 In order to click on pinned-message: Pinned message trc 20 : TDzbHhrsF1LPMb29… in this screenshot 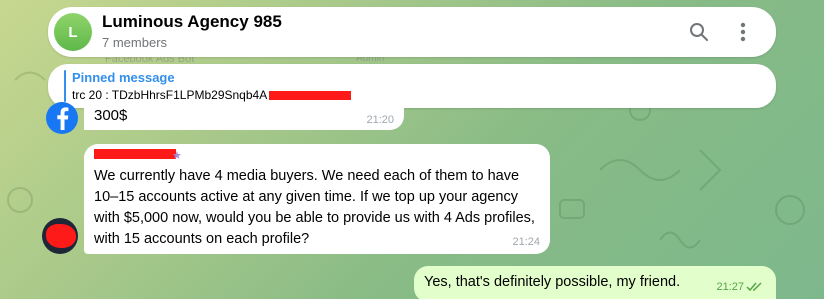, I will do `click(412, 86)`.